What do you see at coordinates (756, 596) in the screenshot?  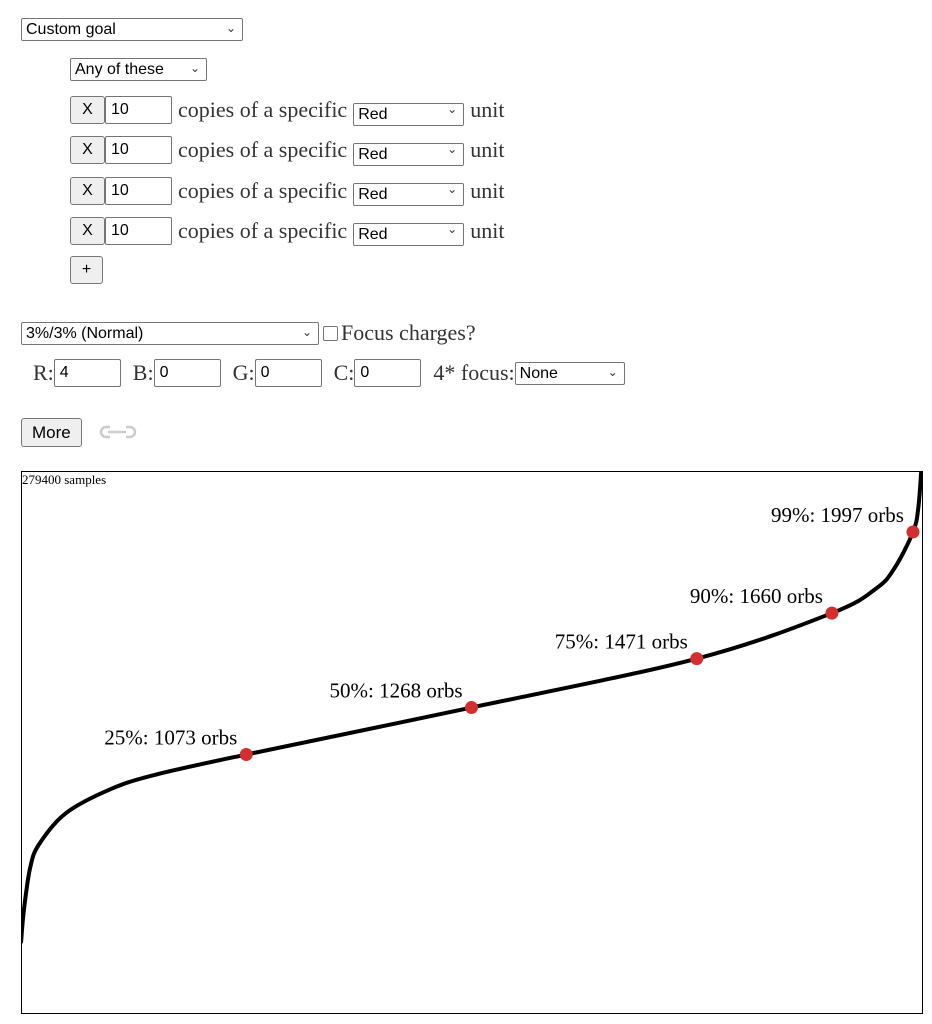 I see `percentile-label: 90%: 1660 orbs` at bounding box center [756, 596].